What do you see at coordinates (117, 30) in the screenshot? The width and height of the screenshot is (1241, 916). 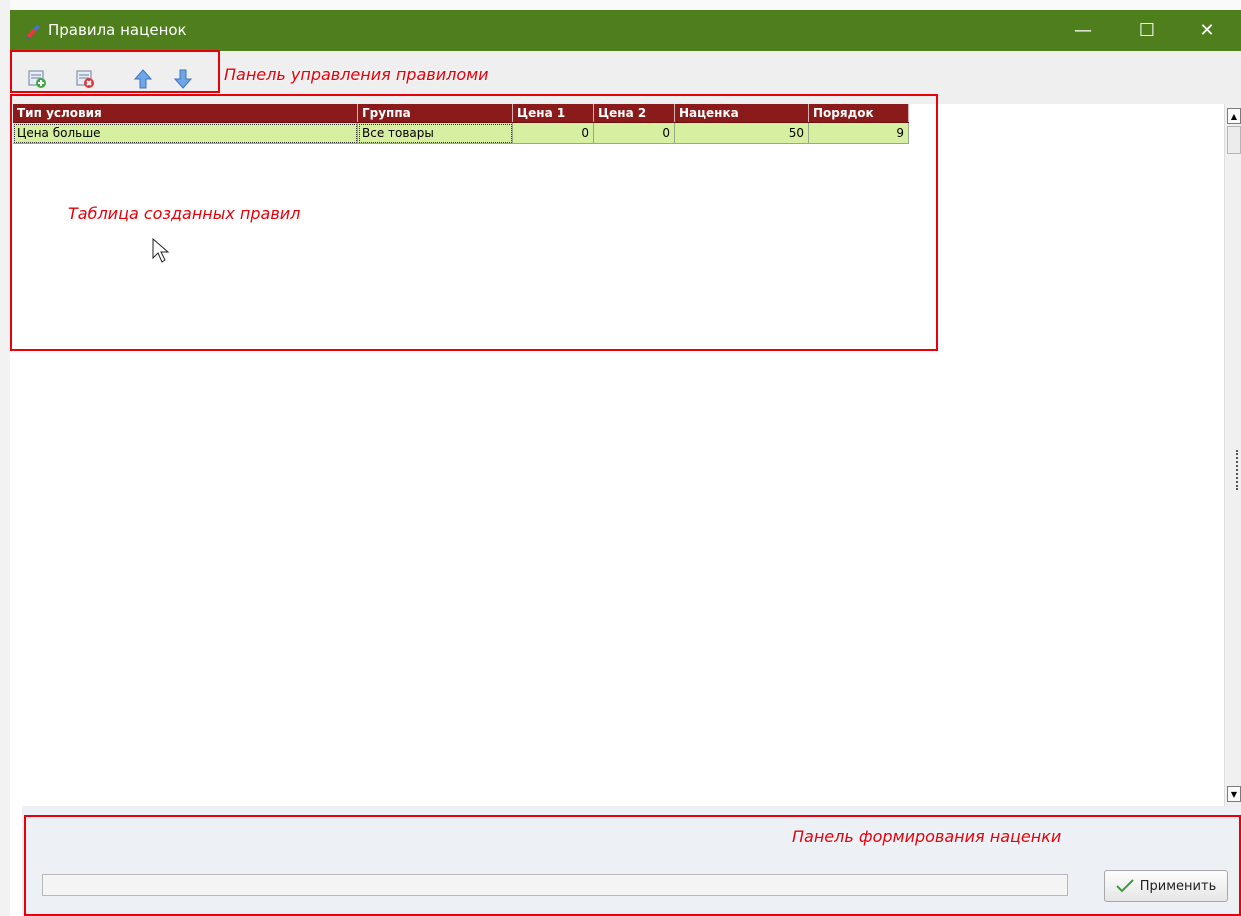 I see `window-title: Правила наценок` at bounding box center [117, 30].